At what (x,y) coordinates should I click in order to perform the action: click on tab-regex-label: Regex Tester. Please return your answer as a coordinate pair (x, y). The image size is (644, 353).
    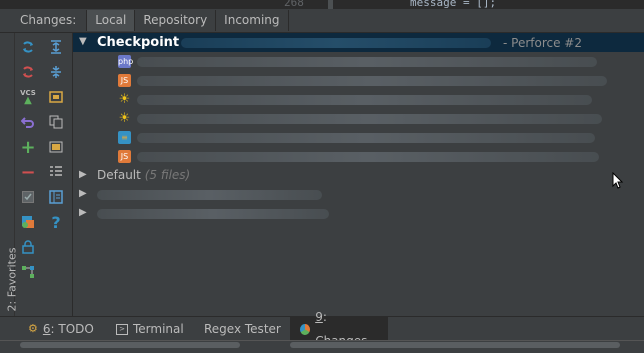
    Looking at the image, I should click on (242, 329).